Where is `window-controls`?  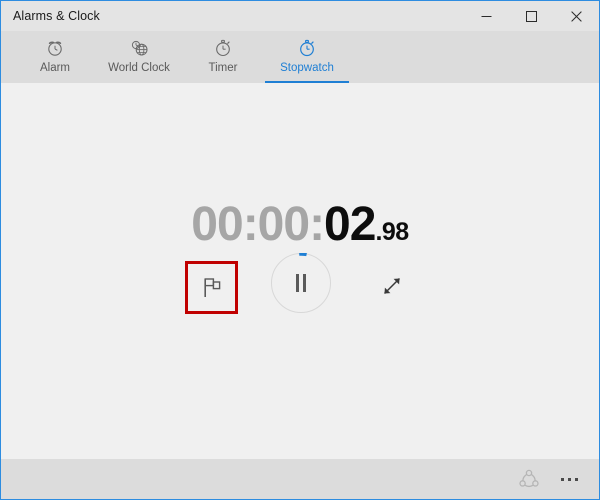
window-controls is located at coordinates (531, 16).